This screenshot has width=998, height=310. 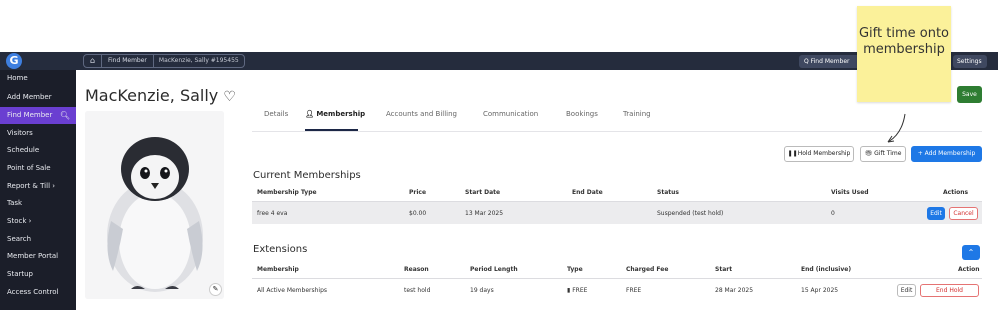 I want to click on column-header: Status, so click(x=668, y=192).